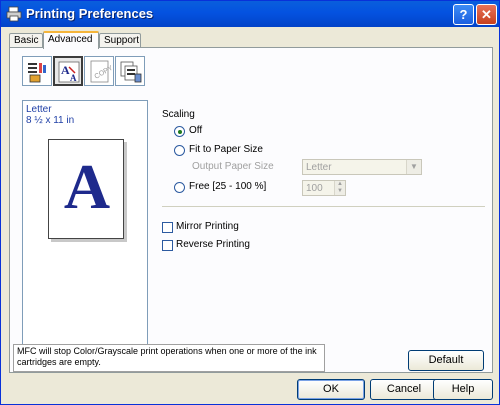 This screenshot has width=500, height=405. Describe the element at coordinates (26, 40) in the screenshot. I see `tab-basic: Basic` at that location.